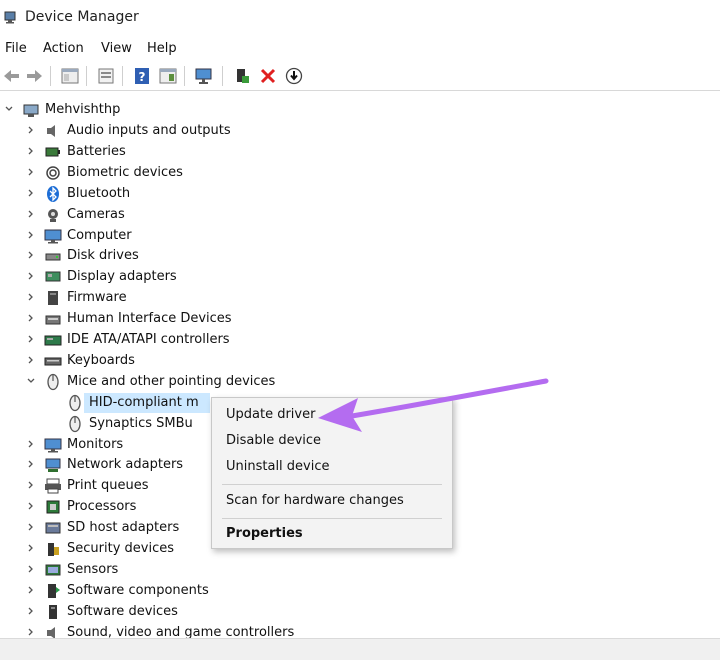 This screenshot has height=660, width=720. Describe the element at coordinates (230, 173) in the screenshot. I see `tree-category-item: Biometric devices` at that location.